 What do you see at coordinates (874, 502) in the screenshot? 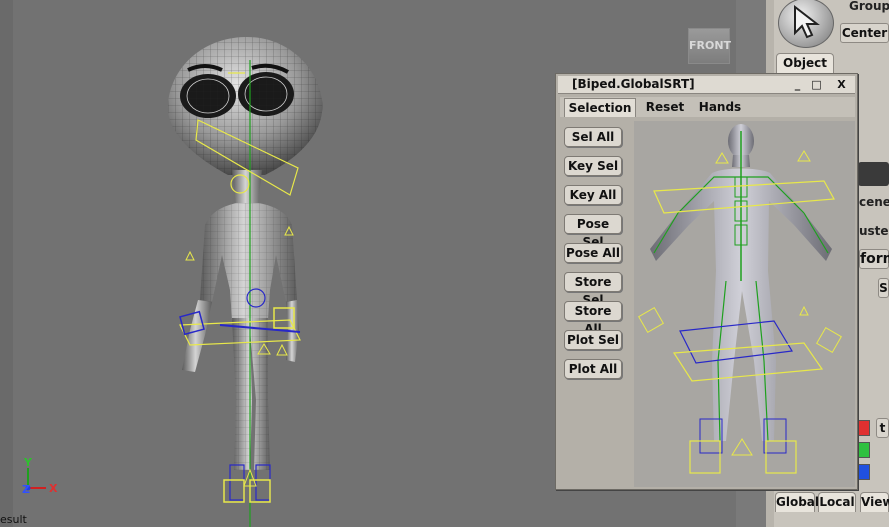
I see `tab-view: View` at bounding box center [874, 502].